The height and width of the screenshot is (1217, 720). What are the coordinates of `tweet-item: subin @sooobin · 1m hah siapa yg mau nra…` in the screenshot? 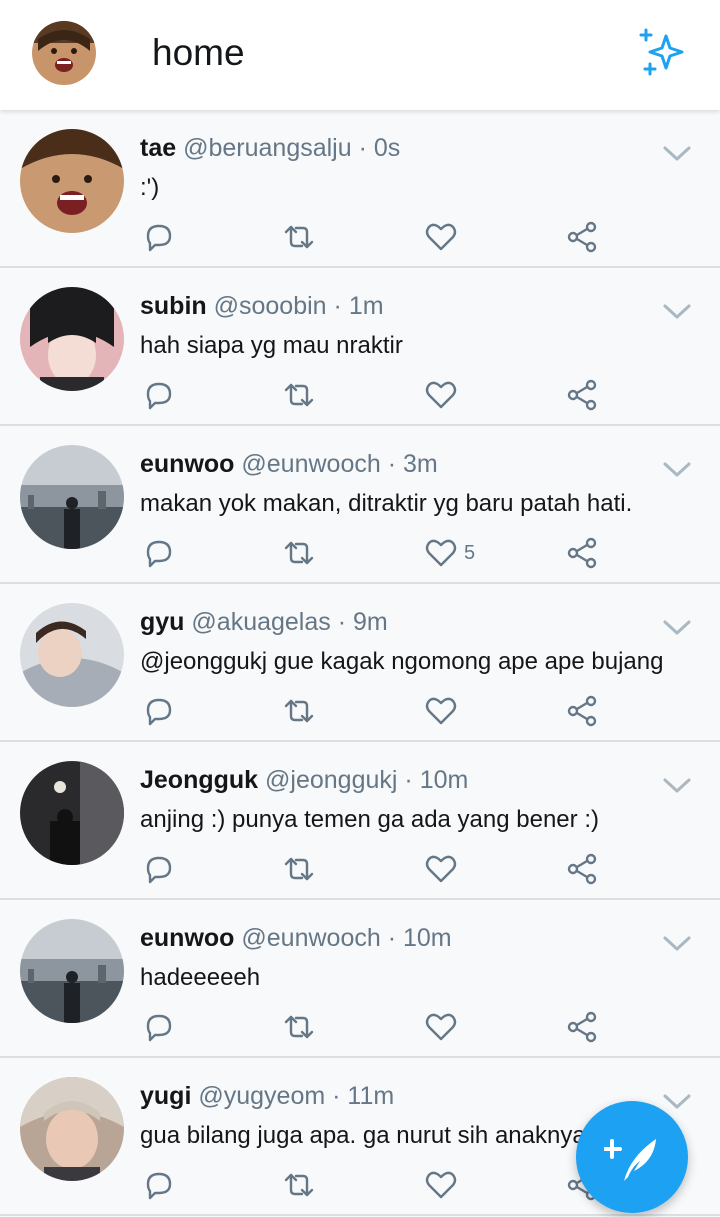 It's located at (360, 347).